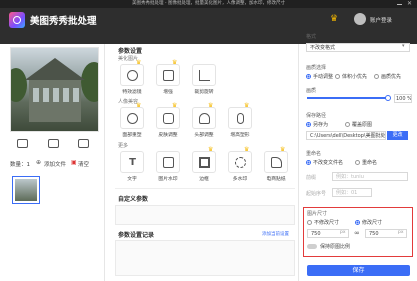 This screenshot has height=281, width=417. What do you see at coordinates (132, 179) in the screenshot?
I see `tool-label: 文字` at bounding box center [132, 179].